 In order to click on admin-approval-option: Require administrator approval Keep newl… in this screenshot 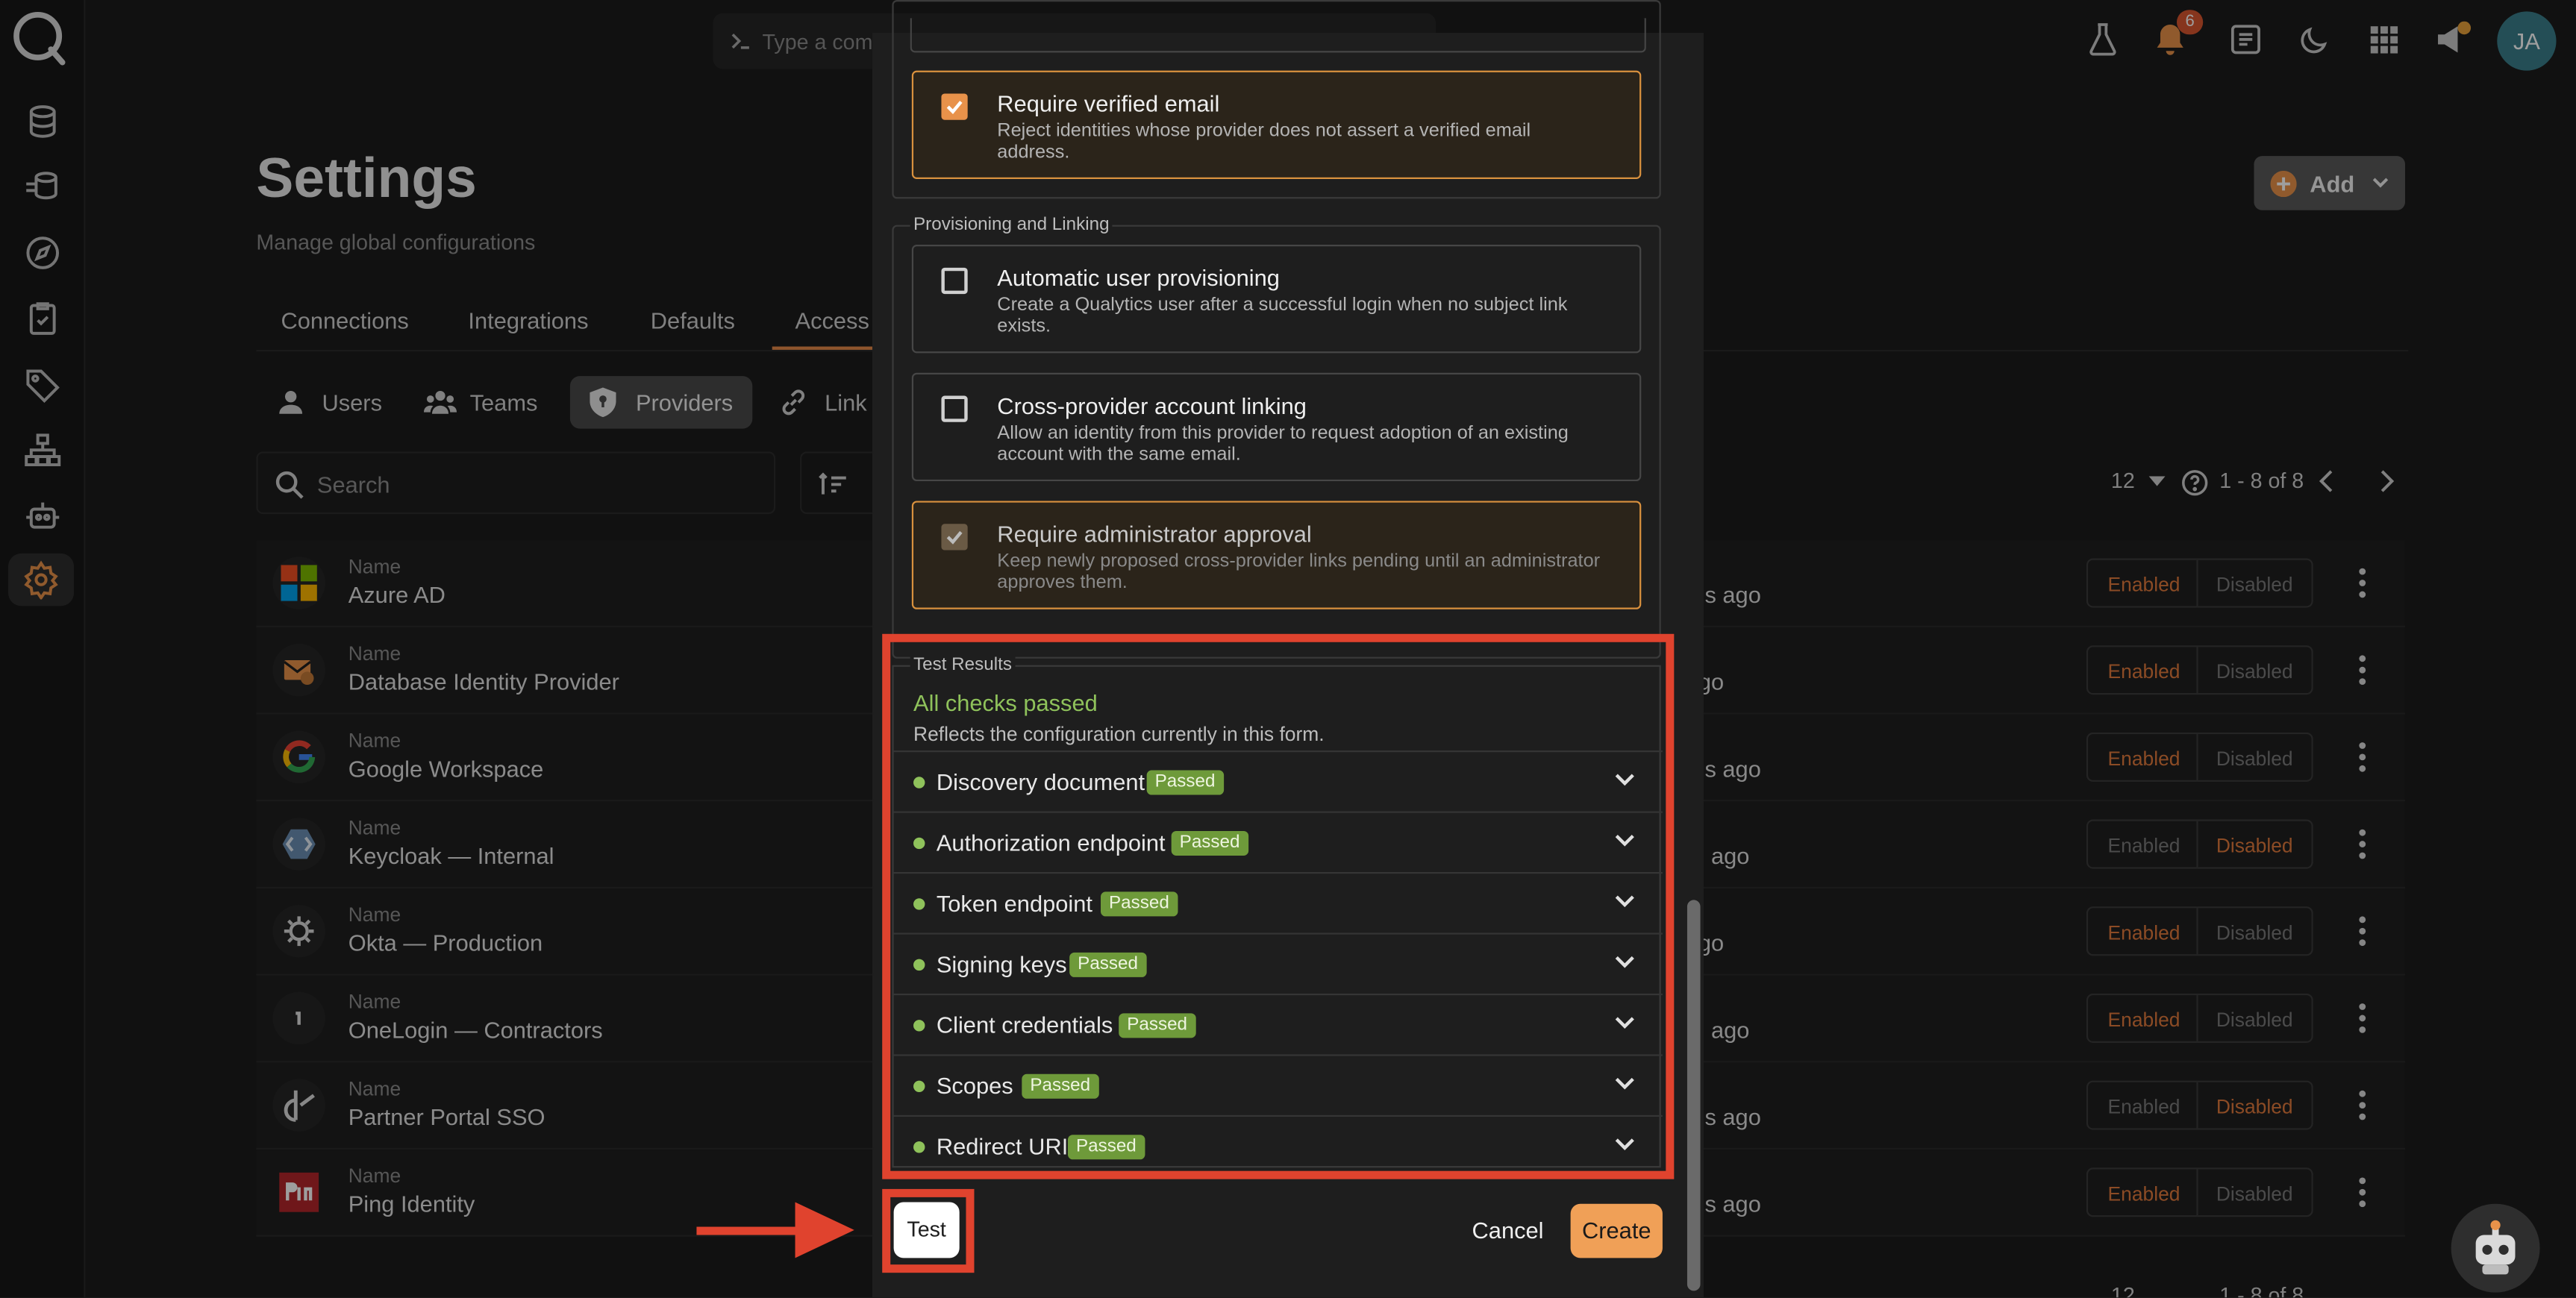, I will do `click(1276, 555)`.